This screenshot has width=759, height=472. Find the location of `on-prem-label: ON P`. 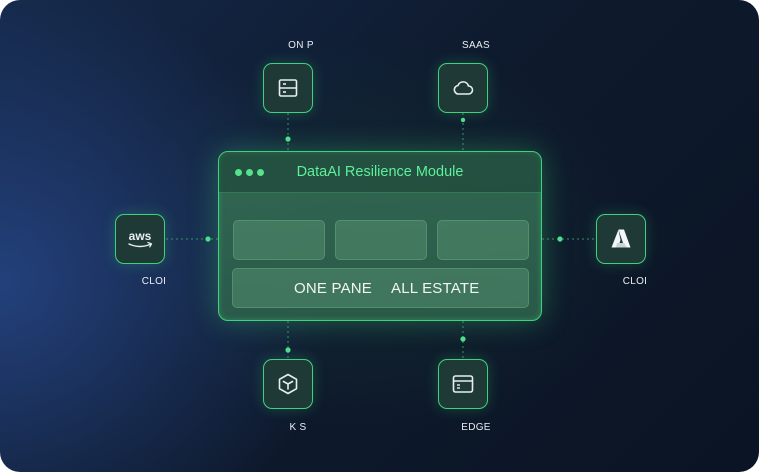

on-prem-label: ON P is located at coordinates (301, 45).